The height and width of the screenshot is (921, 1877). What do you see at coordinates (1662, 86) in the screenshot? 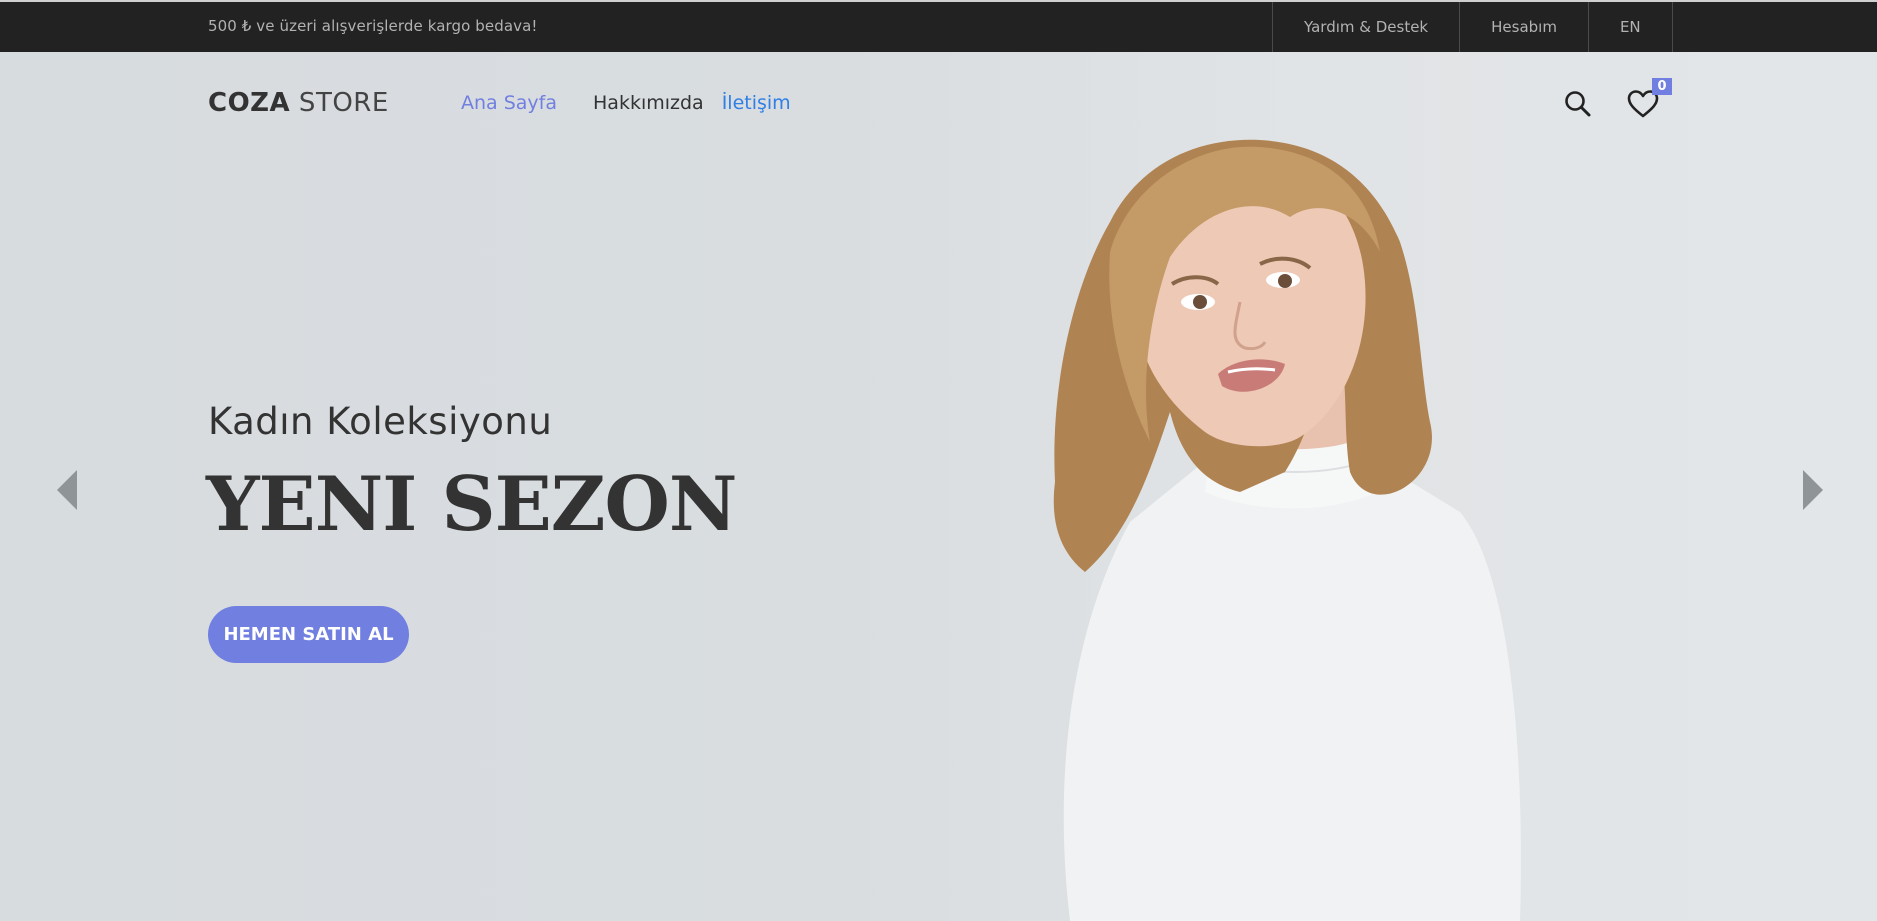
I see `wishlist-count-badge: 0` at bounding box center [1662, 86].